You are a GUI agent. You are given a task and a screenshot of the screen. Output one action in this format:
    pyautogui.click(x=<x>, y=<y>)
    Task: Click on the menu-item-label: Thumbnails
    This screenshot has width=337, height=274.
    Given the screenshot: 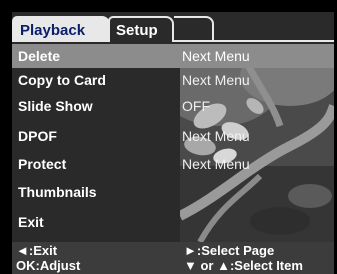 What is the action you would take?
    pyautogui.click(x=57, y=192)
    